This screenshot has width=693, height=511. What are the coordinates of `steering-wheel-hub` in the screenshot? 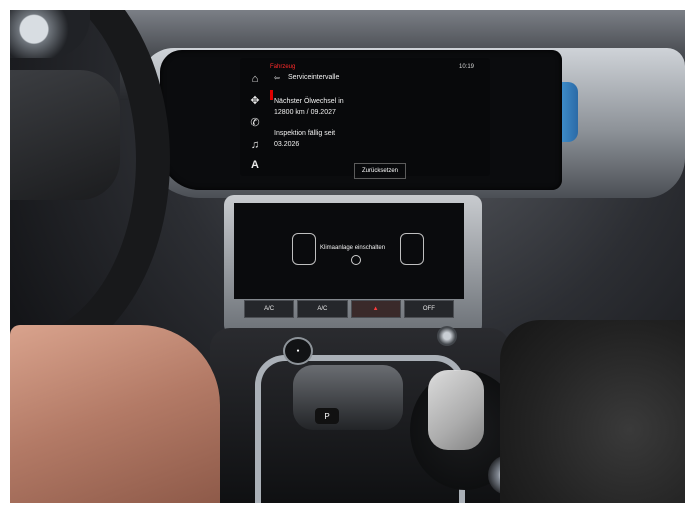 It's located at (65, 135).